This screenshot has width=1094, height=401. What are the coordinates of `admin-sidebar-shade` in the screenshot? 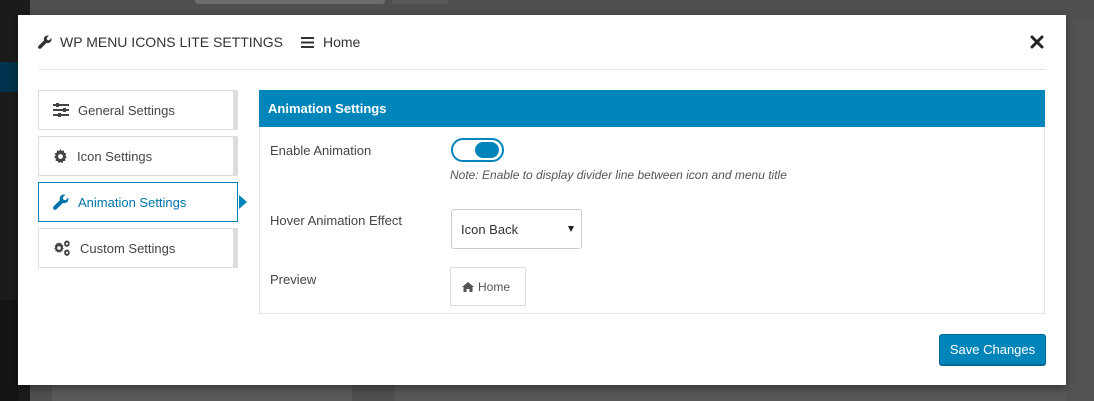 It's located at (9, 350).